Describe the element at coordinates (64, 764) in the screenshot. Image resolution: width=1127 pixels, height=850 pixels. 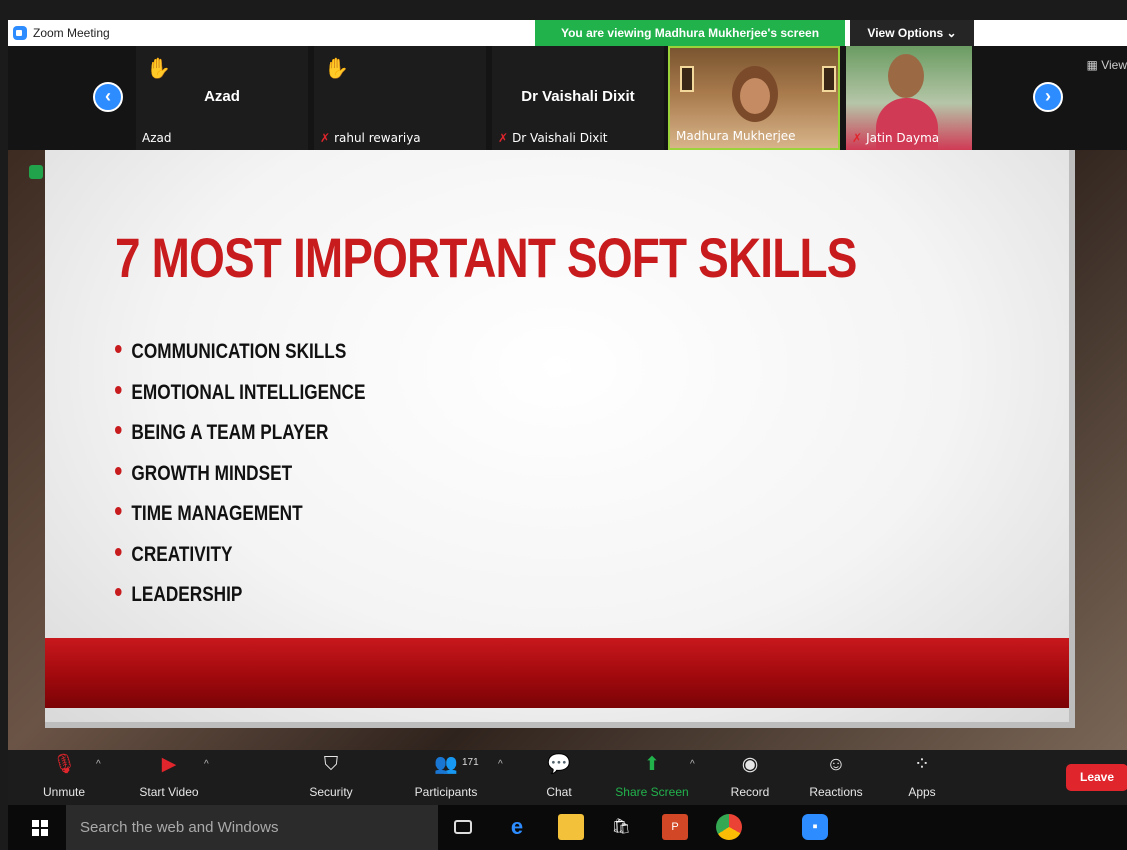
I see `muted-mic-icon: 🎙` at that location.